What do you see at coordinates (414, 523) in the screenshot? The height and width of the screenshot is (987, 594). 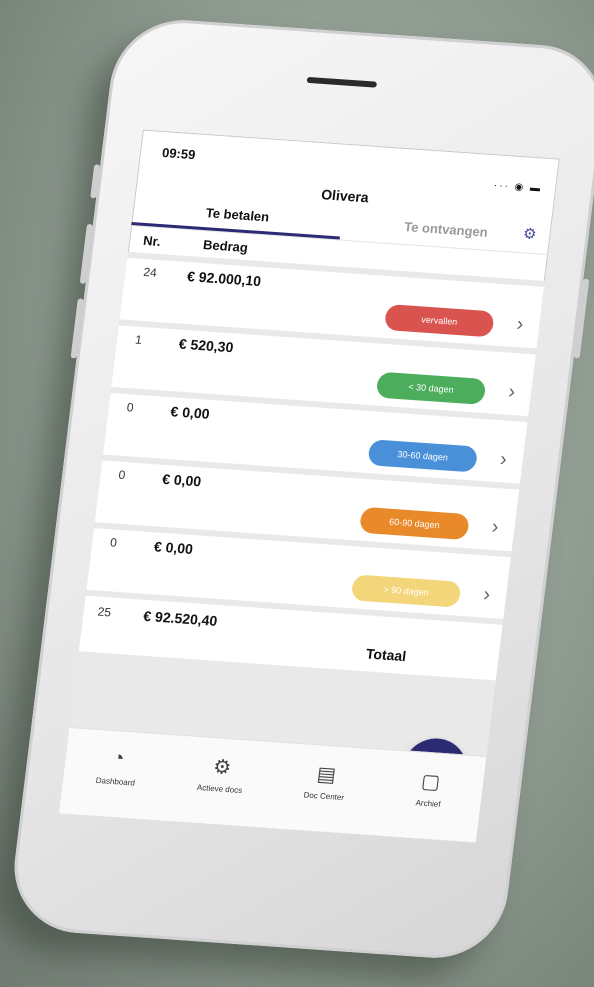 I see `status-badge: 60-90 dagen` at bounding box center [414, 523].